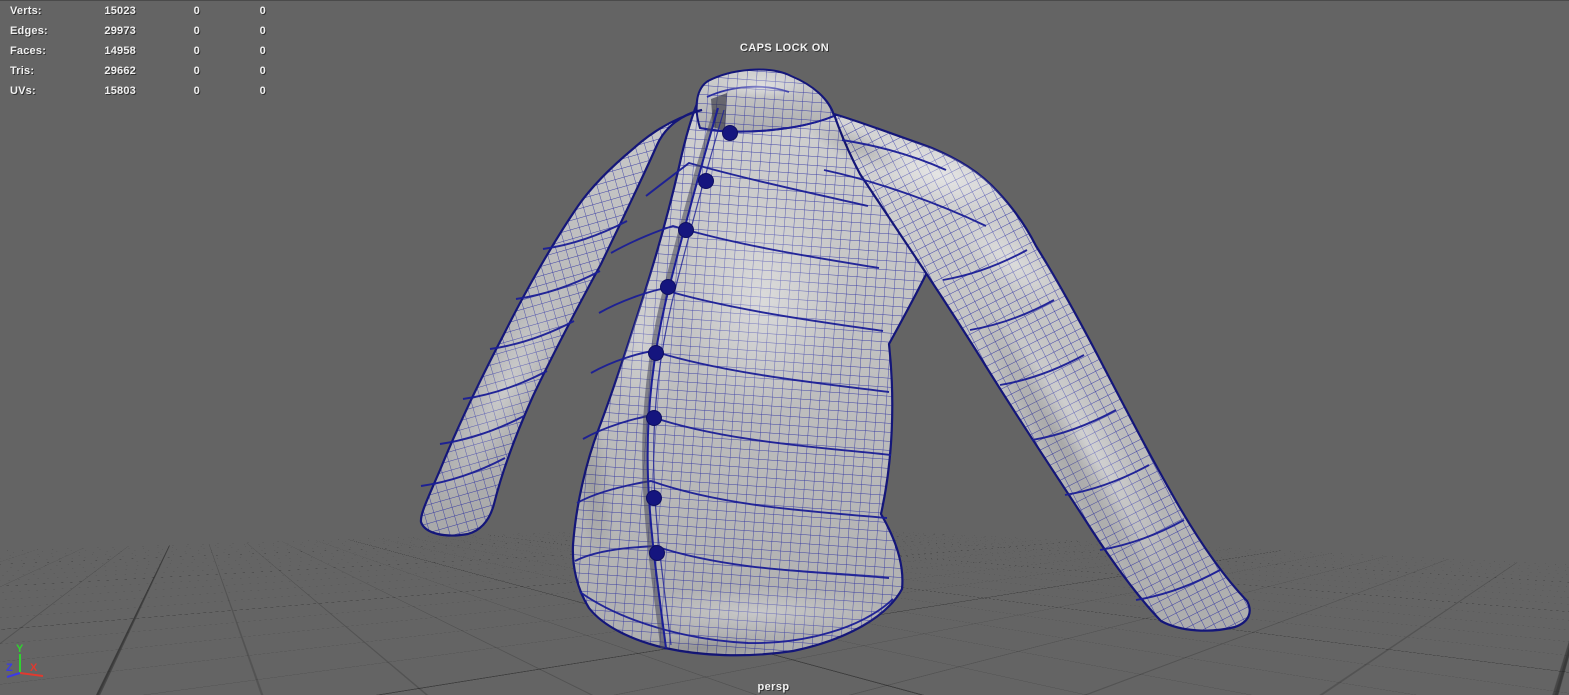 This screenshot has width=1569, height=695. What do you see at coordinates (29, 31) in the screenshot?
I see `hud-label: Edges:` at bounding box center [29, 31].